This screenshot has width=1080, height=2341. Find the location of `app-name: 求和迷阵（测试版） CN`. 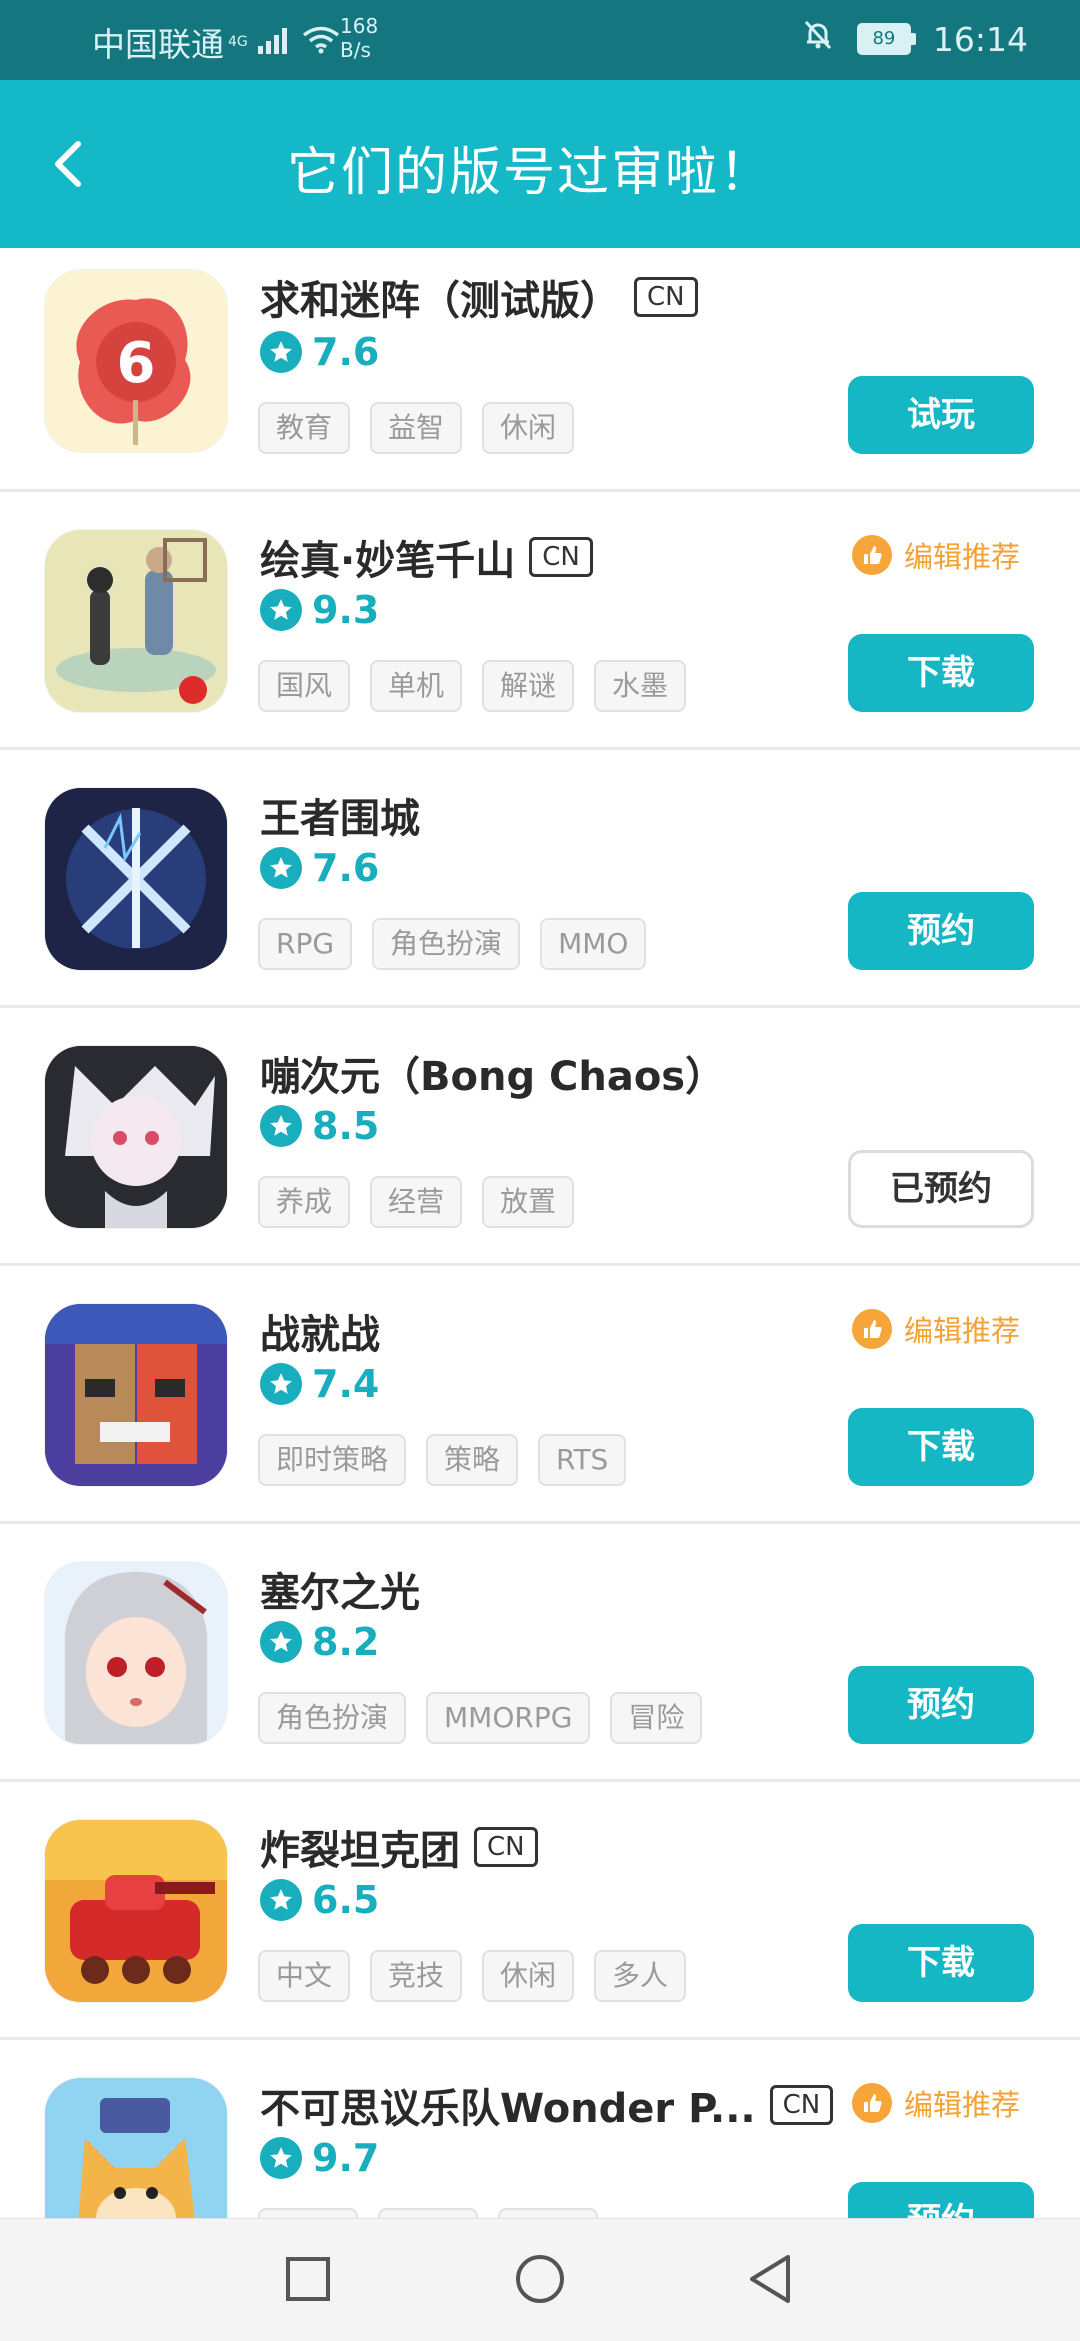

app-name: 求和迷阵（测试版） CN is located at coordinates (479, 297).